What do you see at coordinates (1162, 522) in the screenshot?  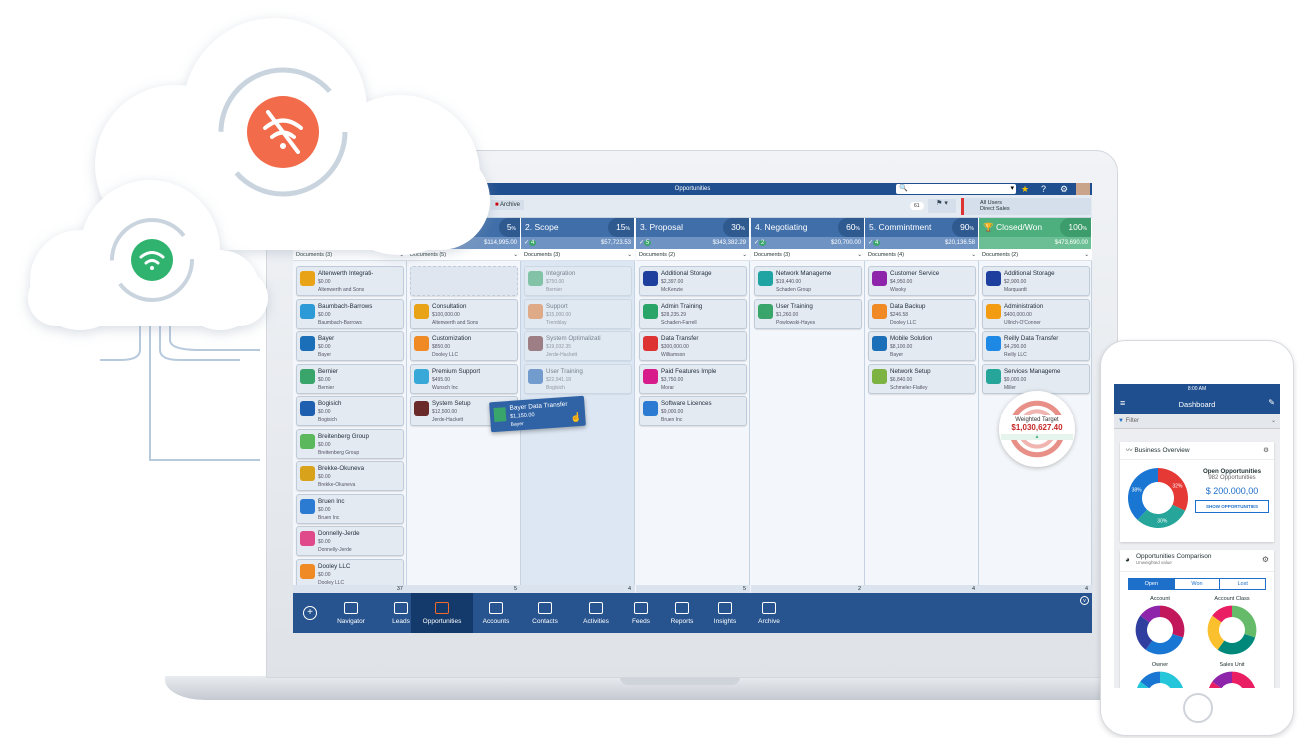 I see `slice-label: 30%` at bounding box center [1162, 522].